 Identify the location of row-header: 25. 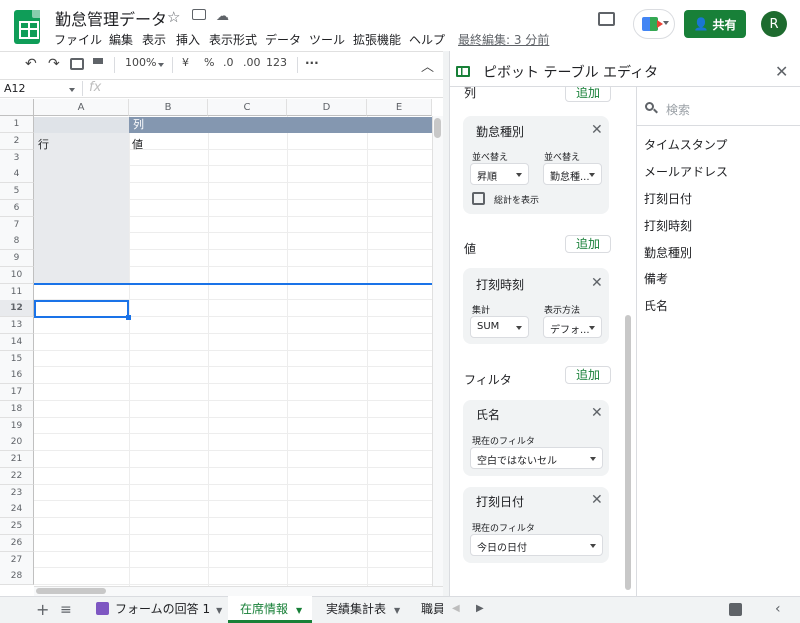
(17, 526).